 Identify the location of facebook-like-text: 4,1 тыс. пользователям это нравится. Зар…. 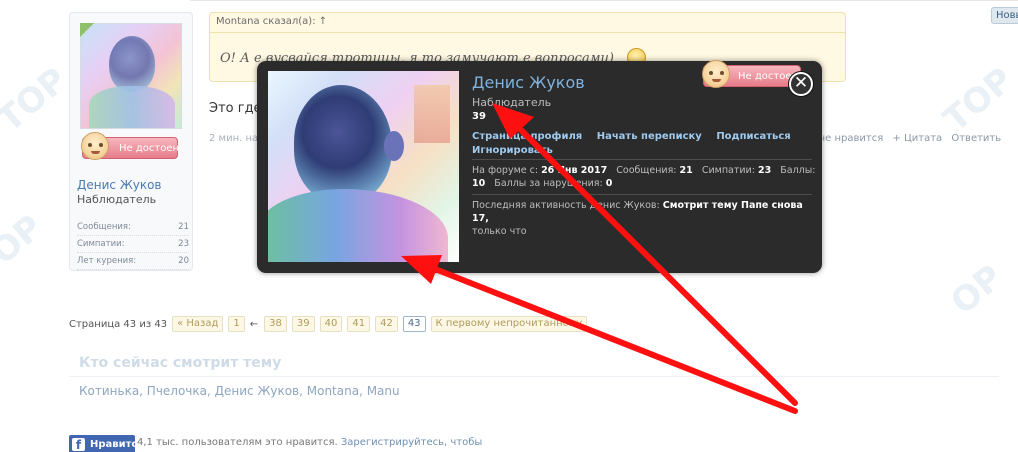
(310, 442).